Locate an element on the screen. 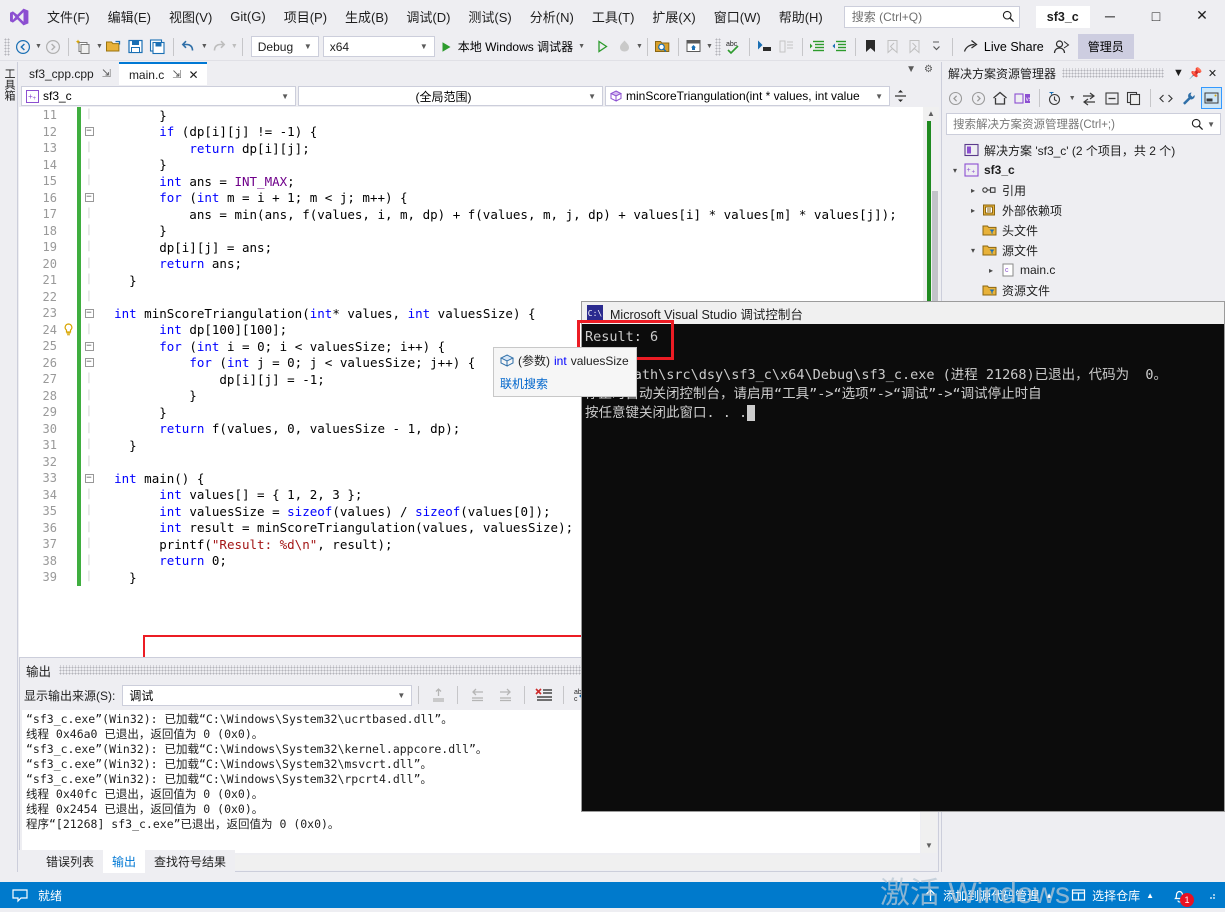 This screenshot has height=912, width=1225. comment-selection-button is located at coordinates (765, 47).